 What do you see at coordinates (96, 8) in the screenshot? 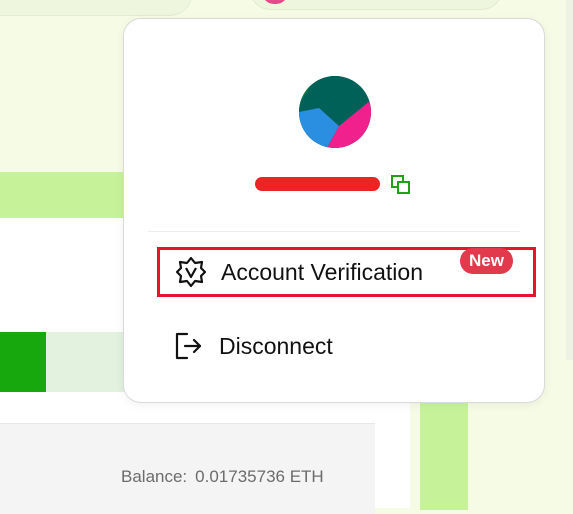
I see `background-pill` at bounding box center [96, 8].